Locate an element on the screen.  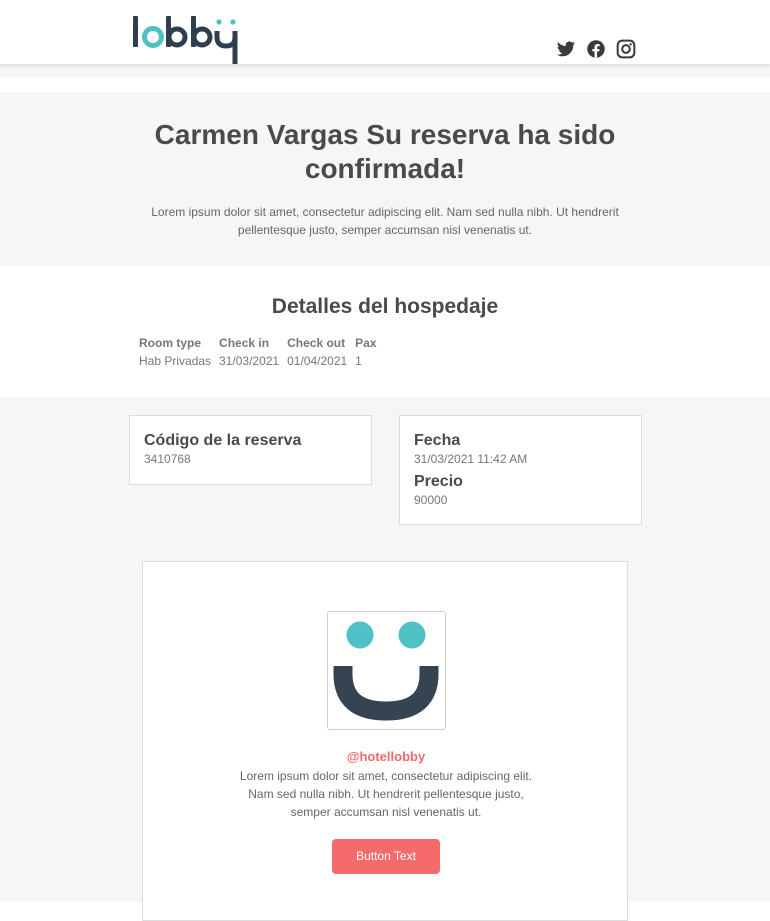
reservation-code-label: Código de la reserva is located at coordinates (223, 440).